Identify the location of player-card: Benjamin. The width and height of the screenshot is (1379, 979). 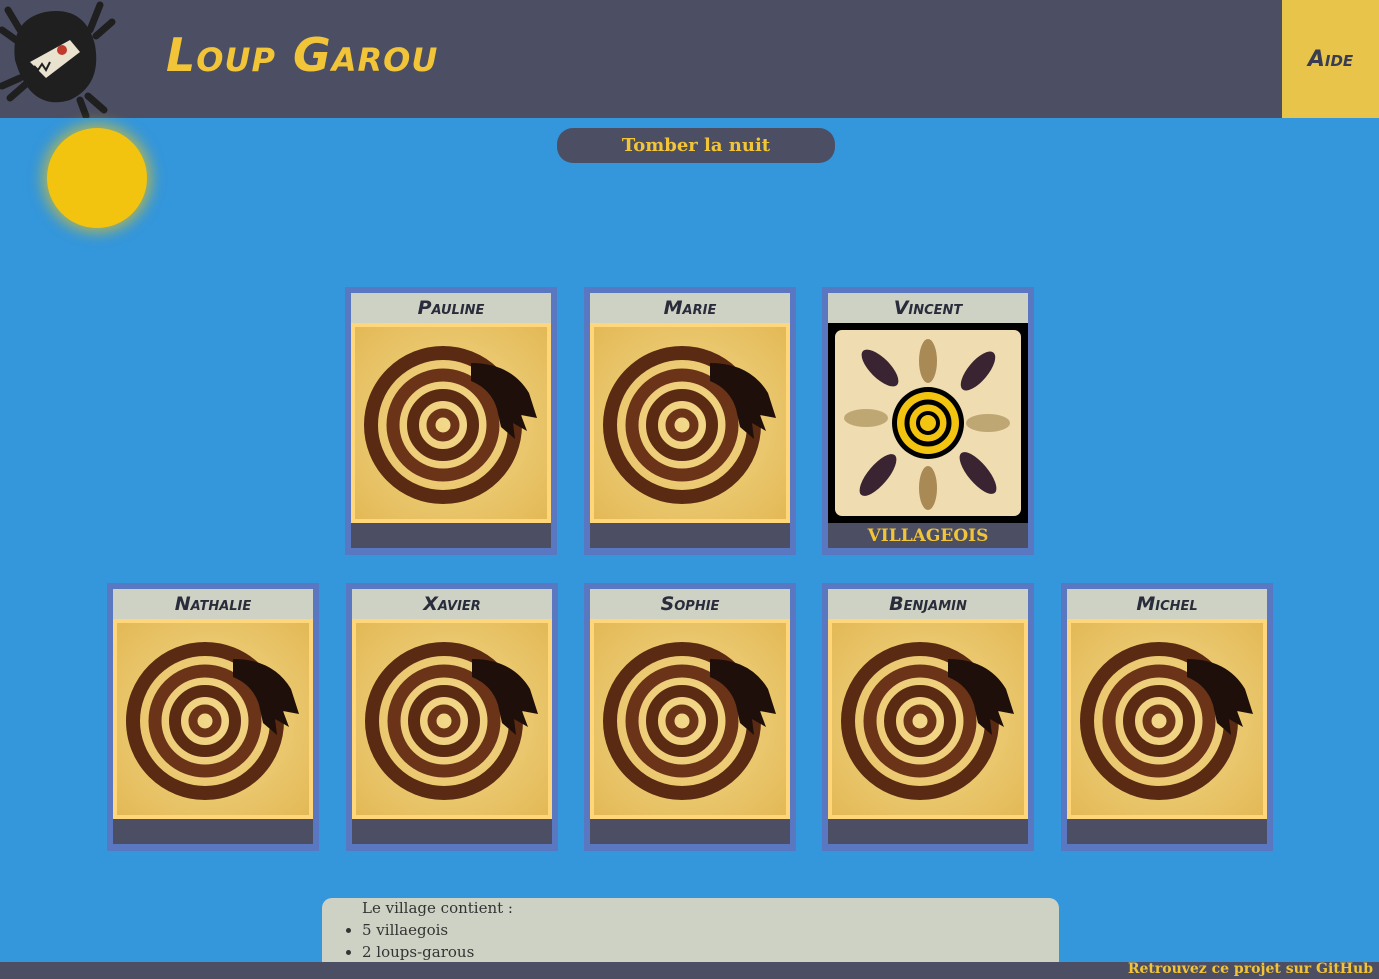
(928, 717).